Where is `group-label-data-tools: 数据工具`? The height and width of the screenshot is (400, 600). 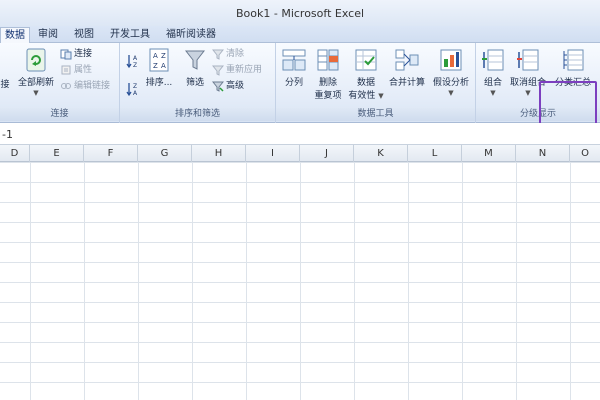 group-label-data-tools: 数据工具 is located at coordinates (375, 114).